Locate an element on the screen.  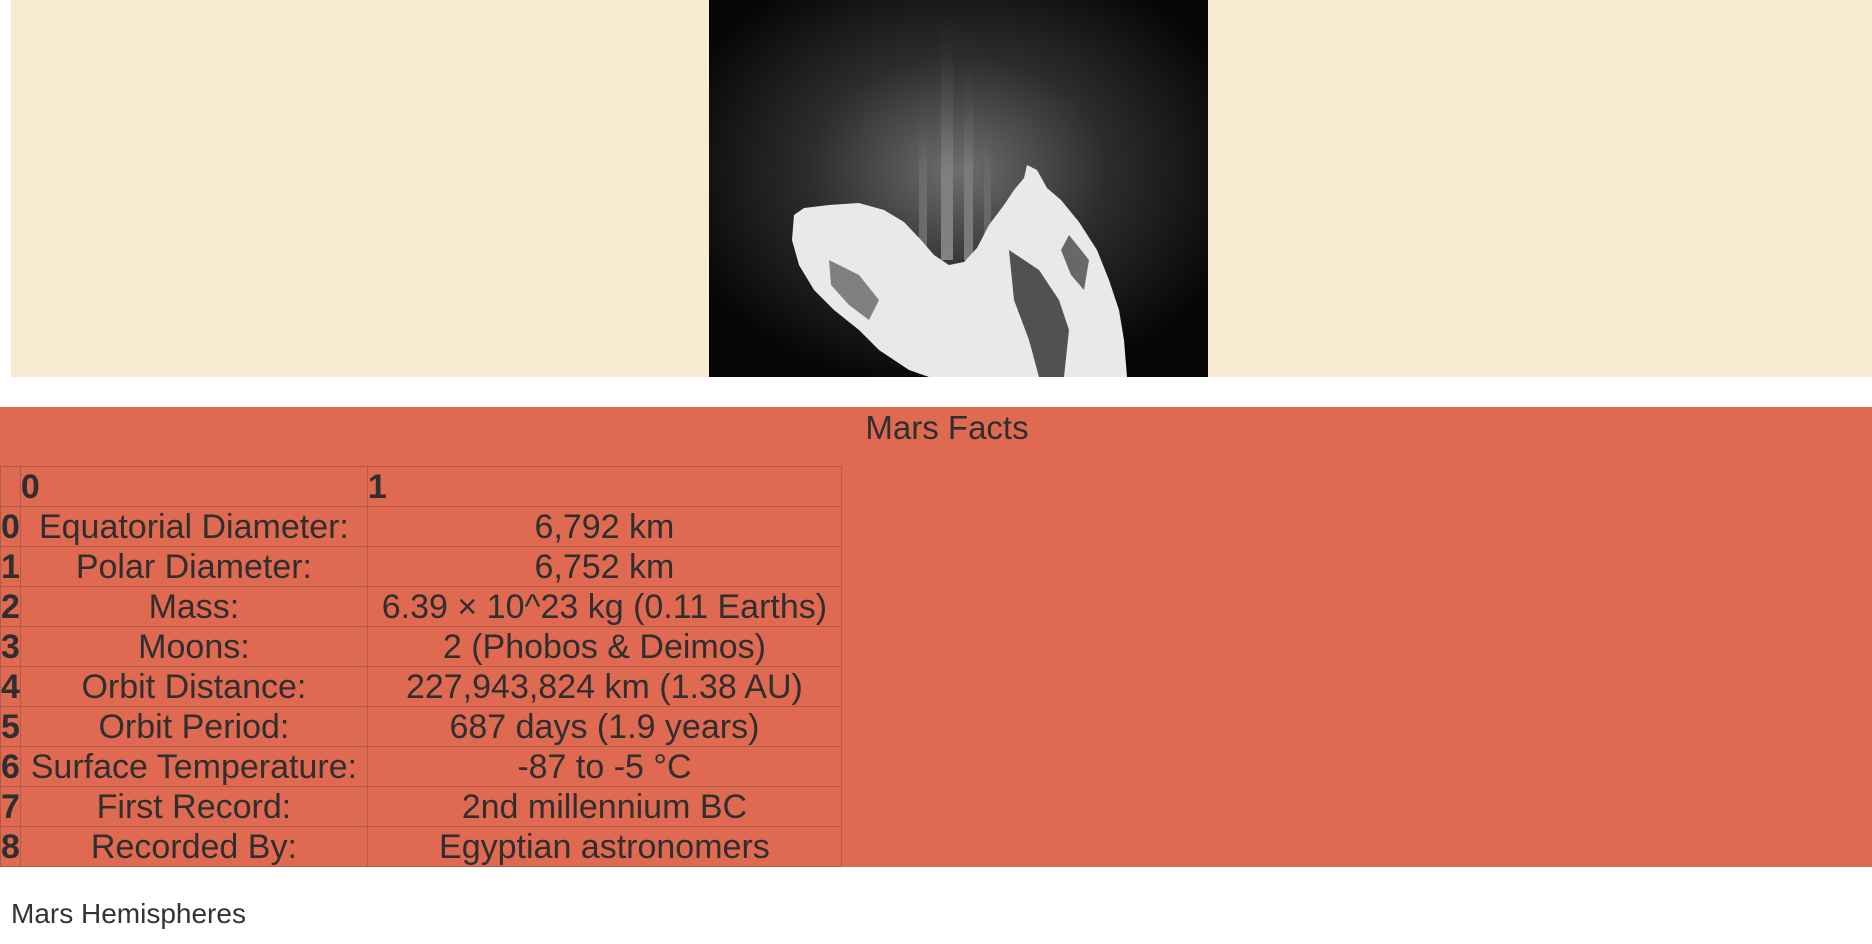
fact-value: 2 (Phobos & Deimos) is located at coordinates (604, 646).